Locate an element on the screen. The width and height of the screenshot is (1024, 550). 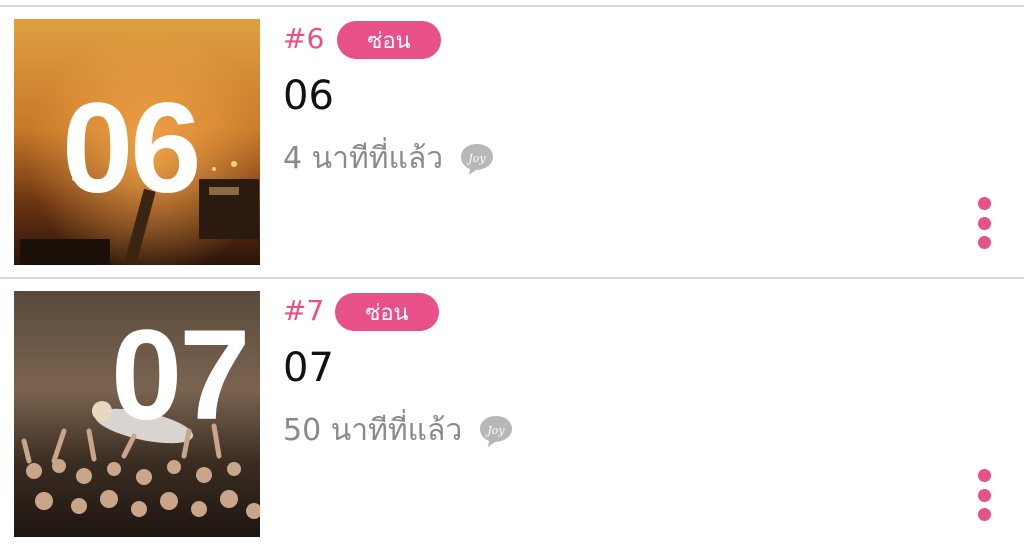
album-thumbnail: 07 is located at coordinates (137, 414).